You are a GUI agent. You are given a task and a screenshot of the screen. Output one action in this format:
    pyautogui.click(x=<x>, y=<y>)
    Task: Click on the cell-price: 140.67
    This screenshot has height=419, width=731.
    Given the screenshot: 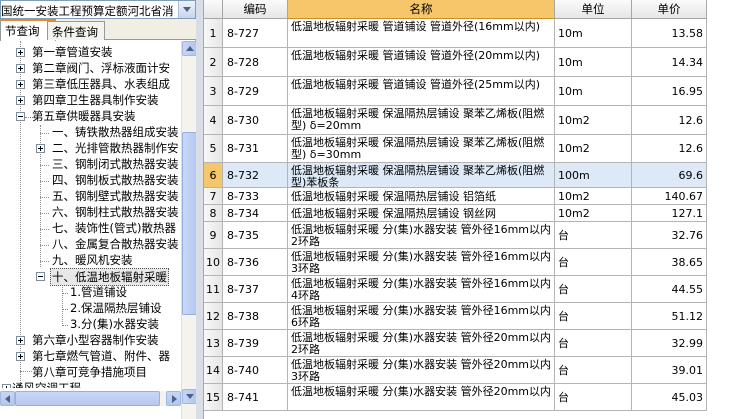 What is the action you would take?
    pyautogui.click(x=669, y=196)
    